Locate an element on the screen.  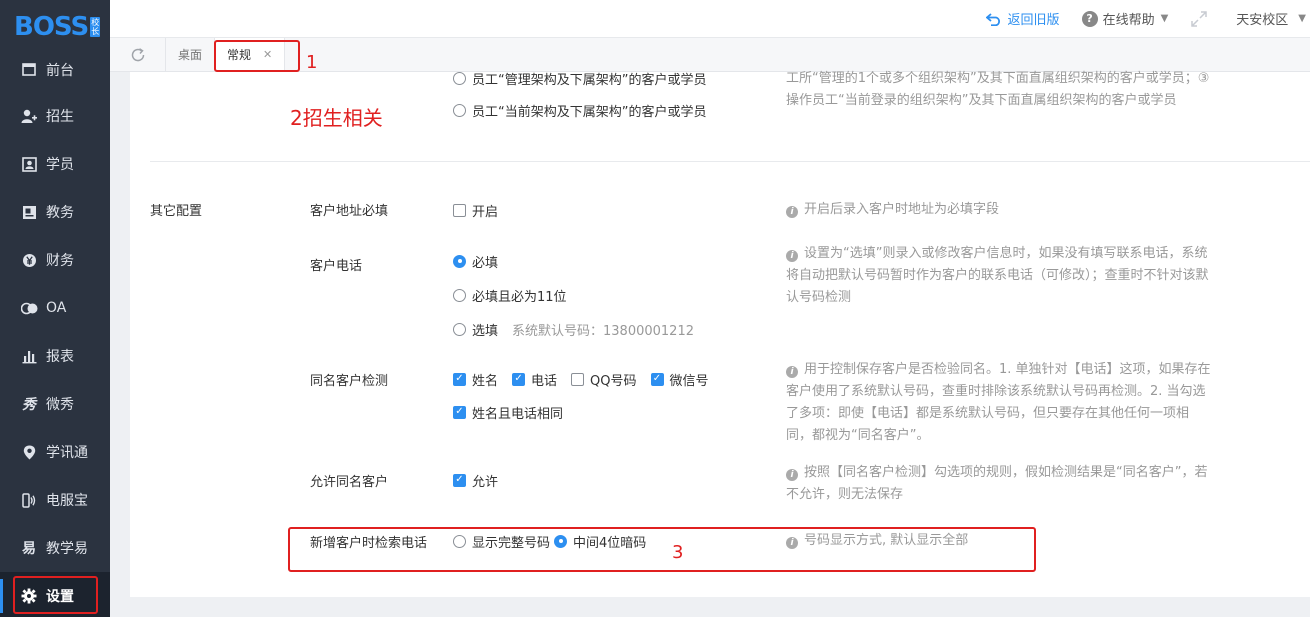
customer-phone-options: 必填 必填且必为11位 选填 系统默认号码：13800001212 is located at coordinates (573, 302).